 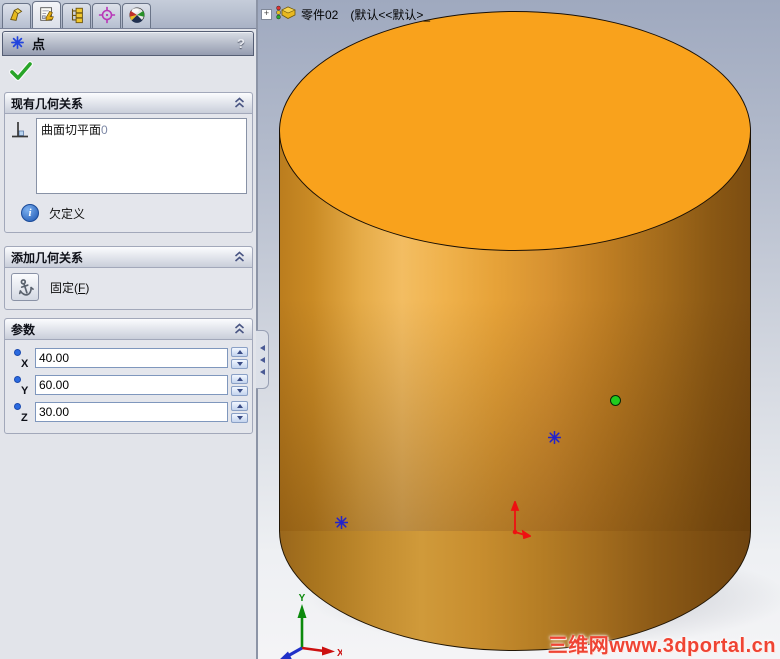 I want to click on part-name-label: 零件02, so click(x=319, y=14).